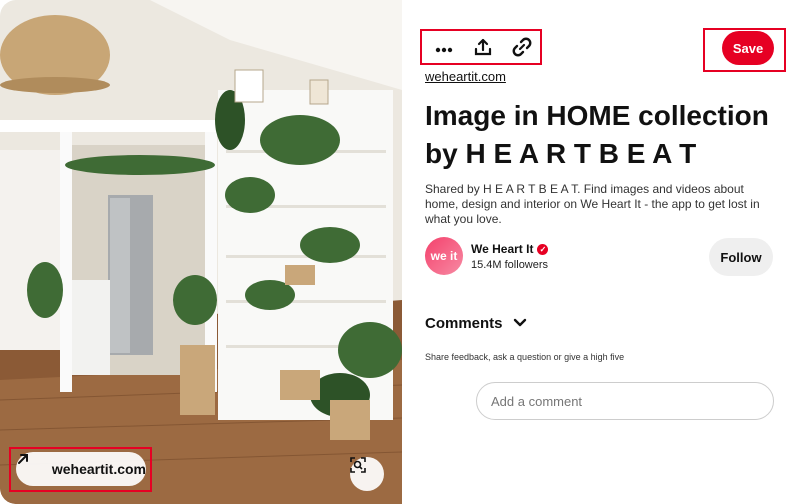  Describe the element at coordinates (625, 401) in the screenshot. I see `add-comment-input: Add a comment` at that location.